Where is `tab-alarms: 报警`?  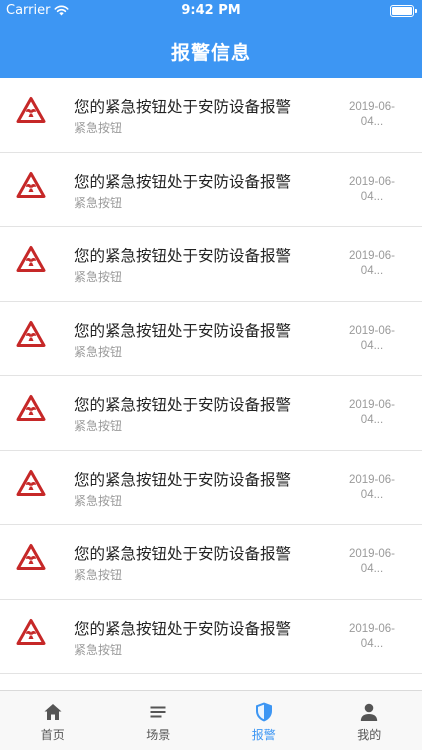 tab-alarms: 报警 is located at coordinates (264, 720).